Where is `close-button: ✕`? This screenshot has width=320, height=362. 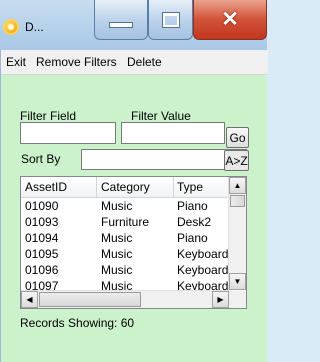 close-button: ✕ is located at coordinates (230, 20).